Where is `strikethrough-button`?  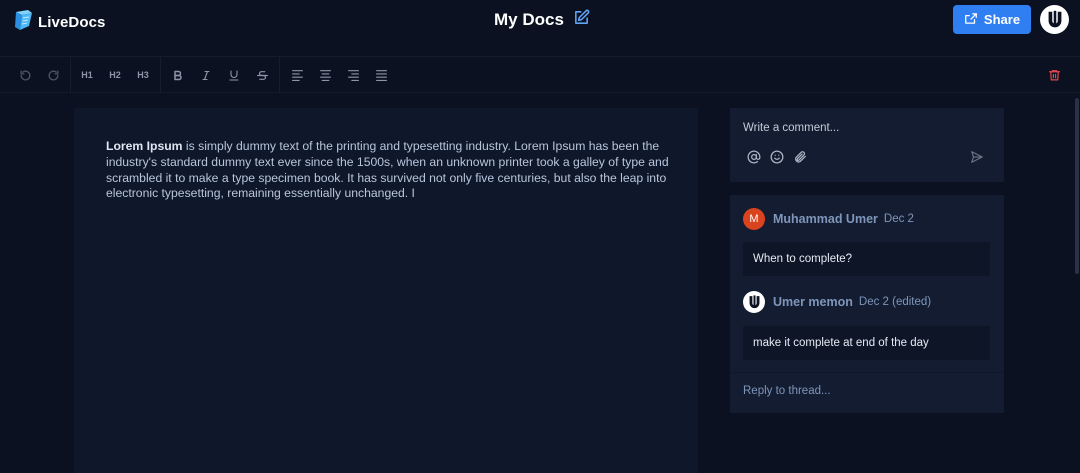 strikethrough-button is located at coordinates (262, 75).